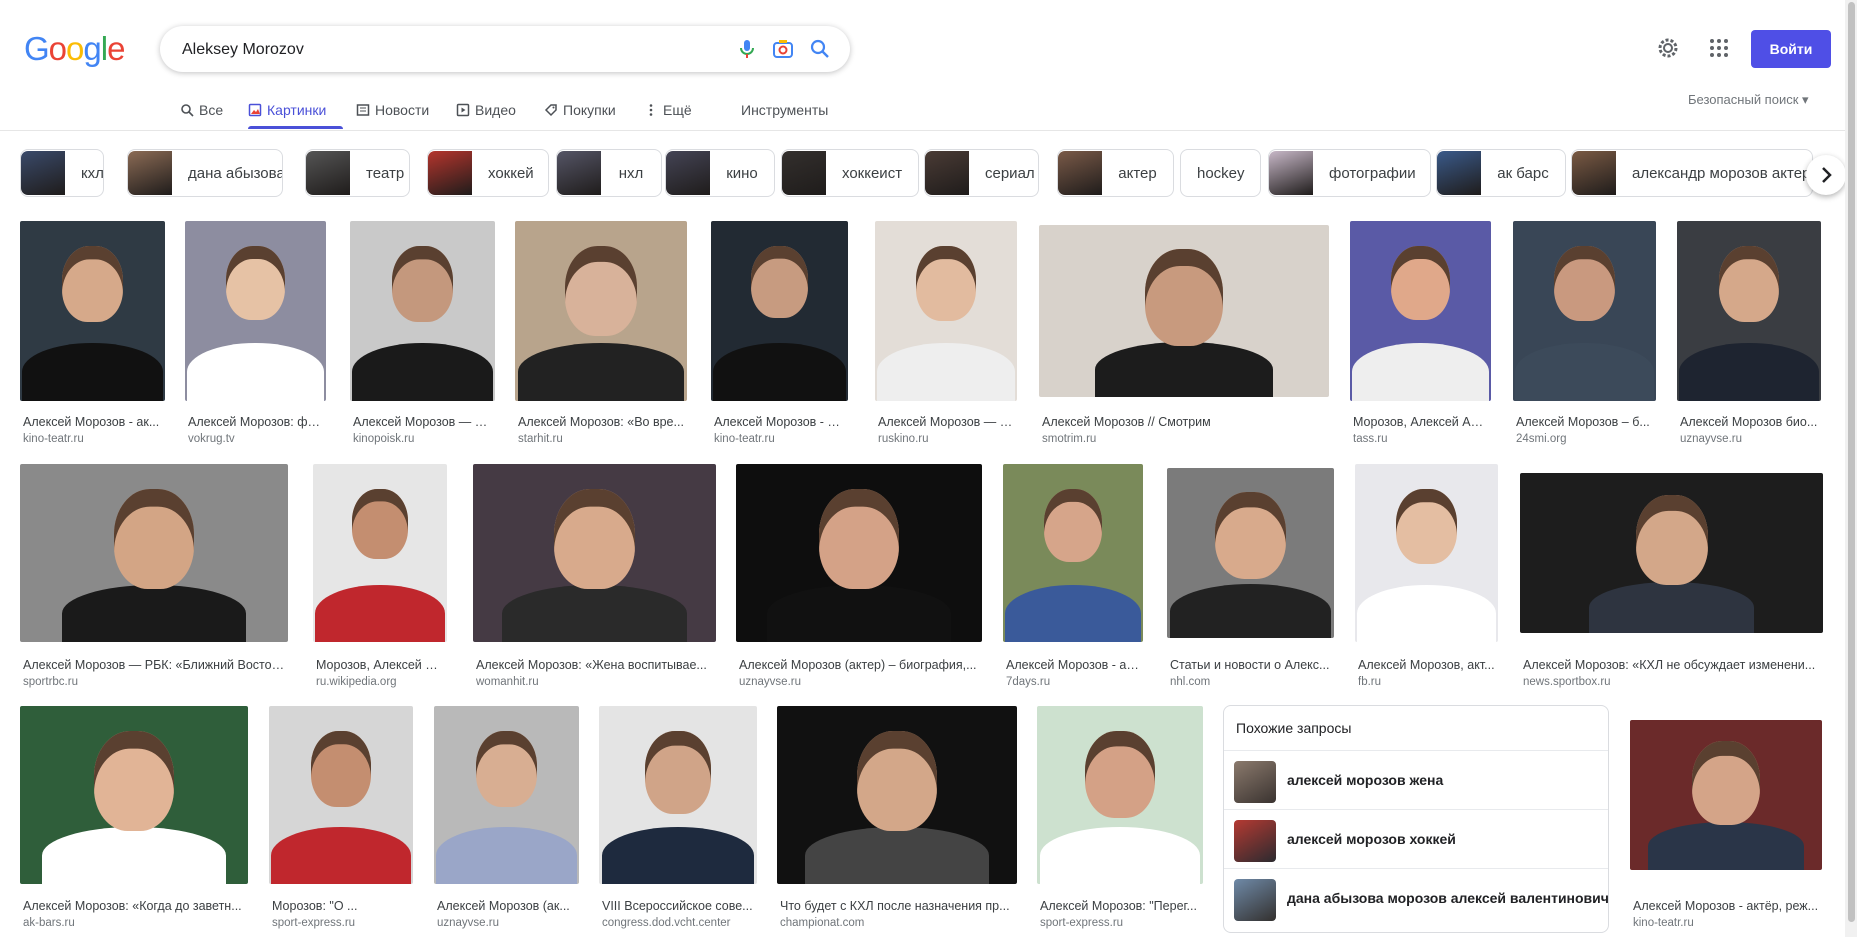 This screenshot has height=937, width=1857. What do you see at coordinates (1115, 173) in the screenshot?
I see `filter-chip: актер` at bounding box center [1115, 173].